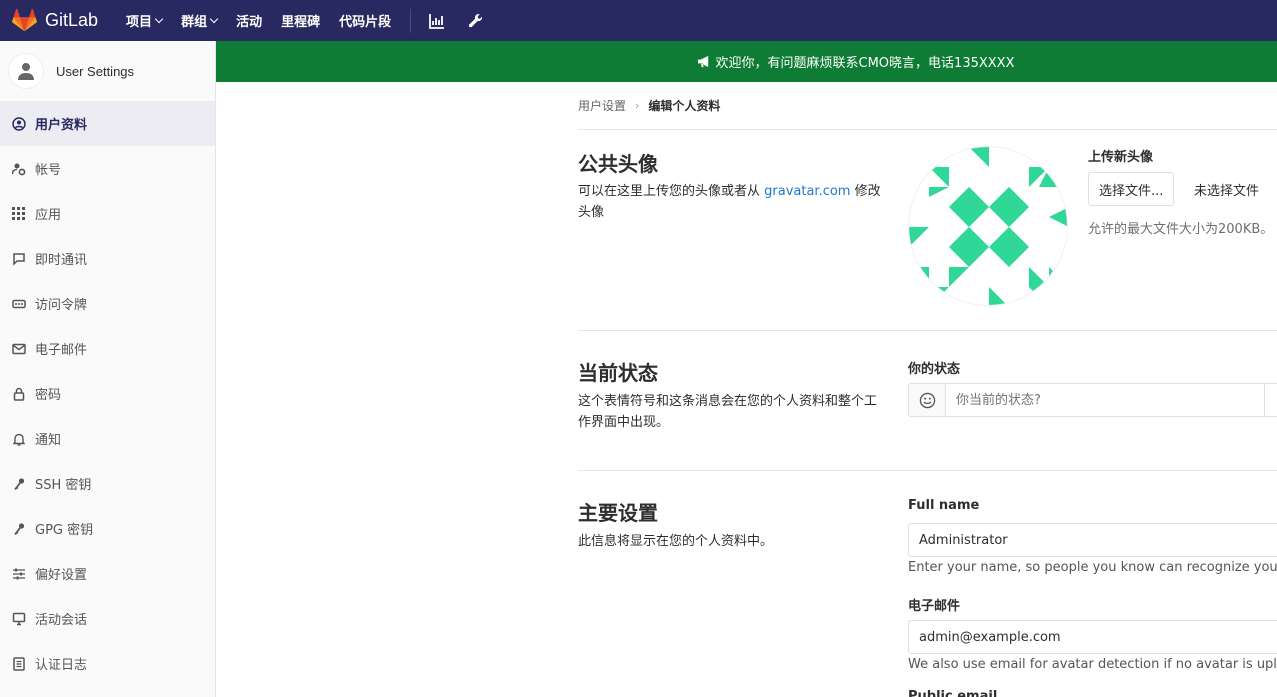 The image size is (1277, 697). Describe the element at coordinates (107, 663) in the screenshot. I see `sidebar-item-12: 认证日志` at that location.